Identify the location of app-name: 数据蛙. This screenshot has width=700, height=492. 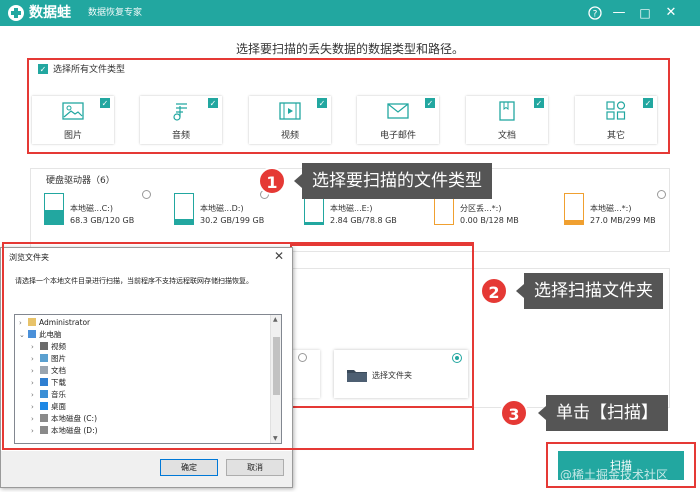
(50, 13).